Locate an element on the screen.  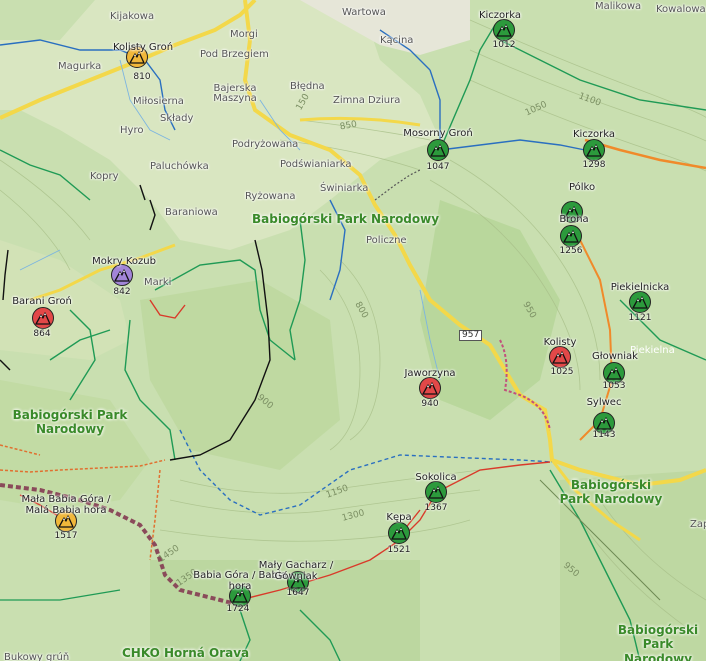
place-label: Miłosierna is located at coordinates (158, 101).